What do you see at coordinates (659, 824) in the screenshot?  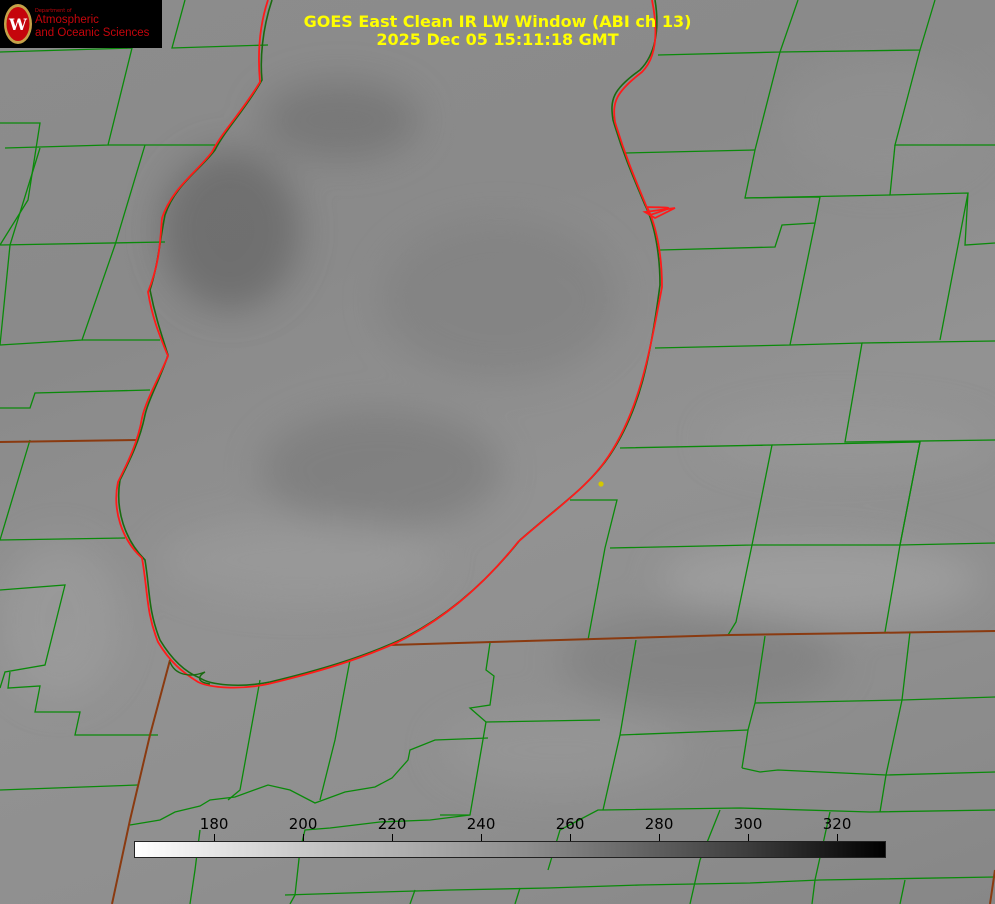 I see `colorbar-tick-label: 280` at bounding box center [659, 824].